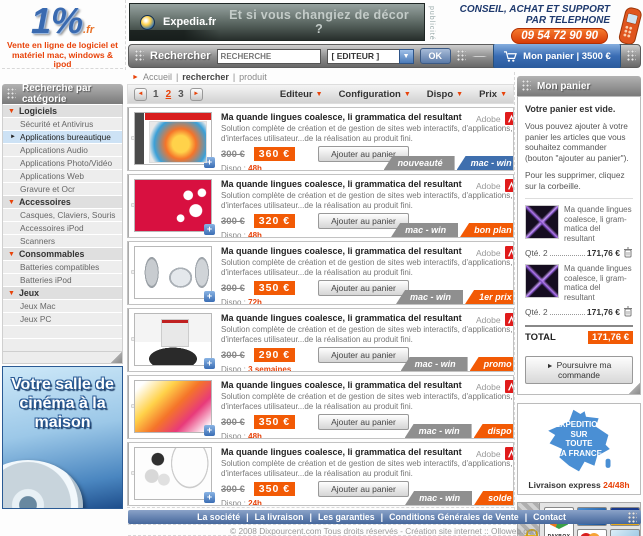  What do you see at coordinates (156, 94) in the screenshot?
I see `page-number: 1` at bounding box center [156, 94].